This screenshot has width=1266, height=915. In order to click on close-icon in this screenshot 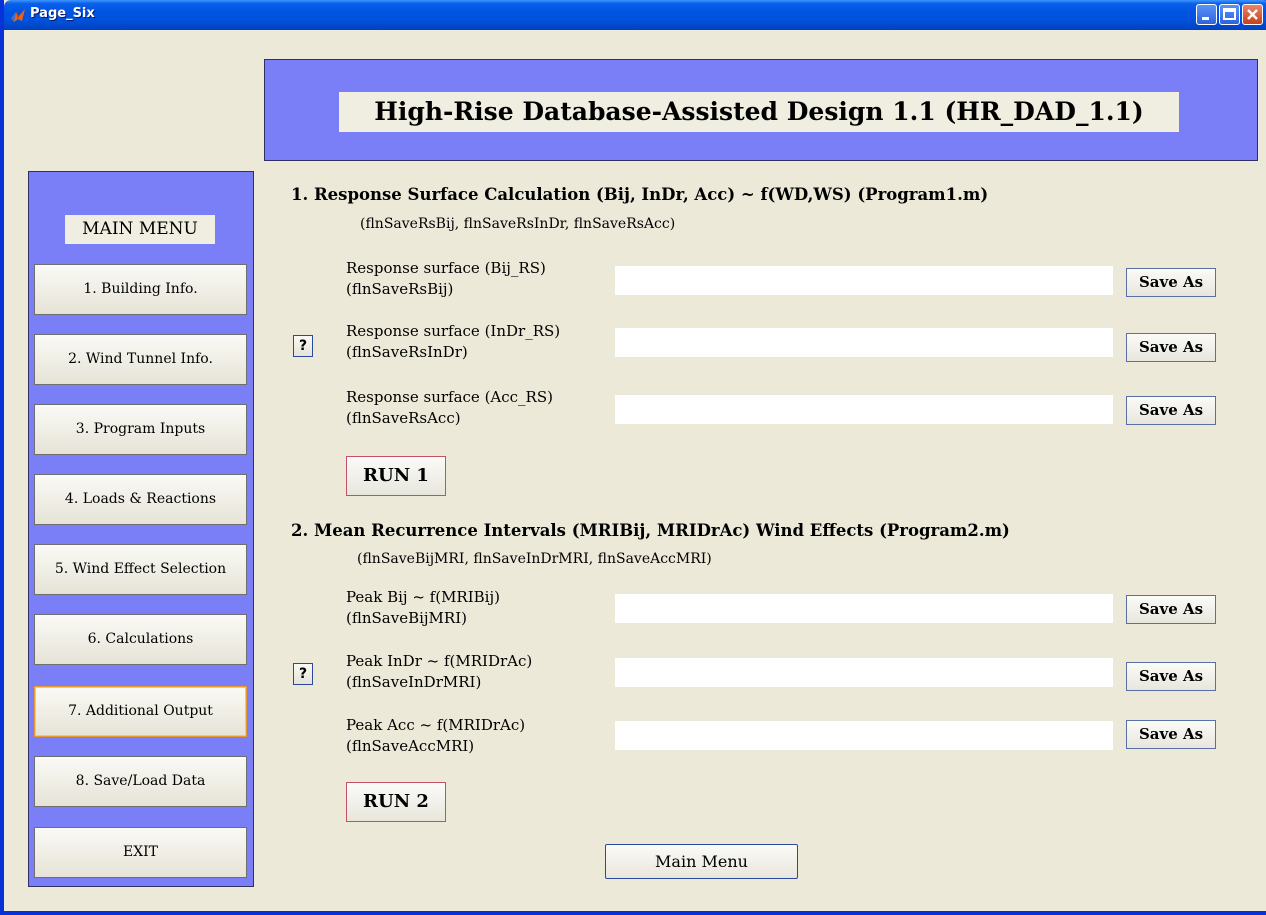, I will do `click(1252, 14)`.